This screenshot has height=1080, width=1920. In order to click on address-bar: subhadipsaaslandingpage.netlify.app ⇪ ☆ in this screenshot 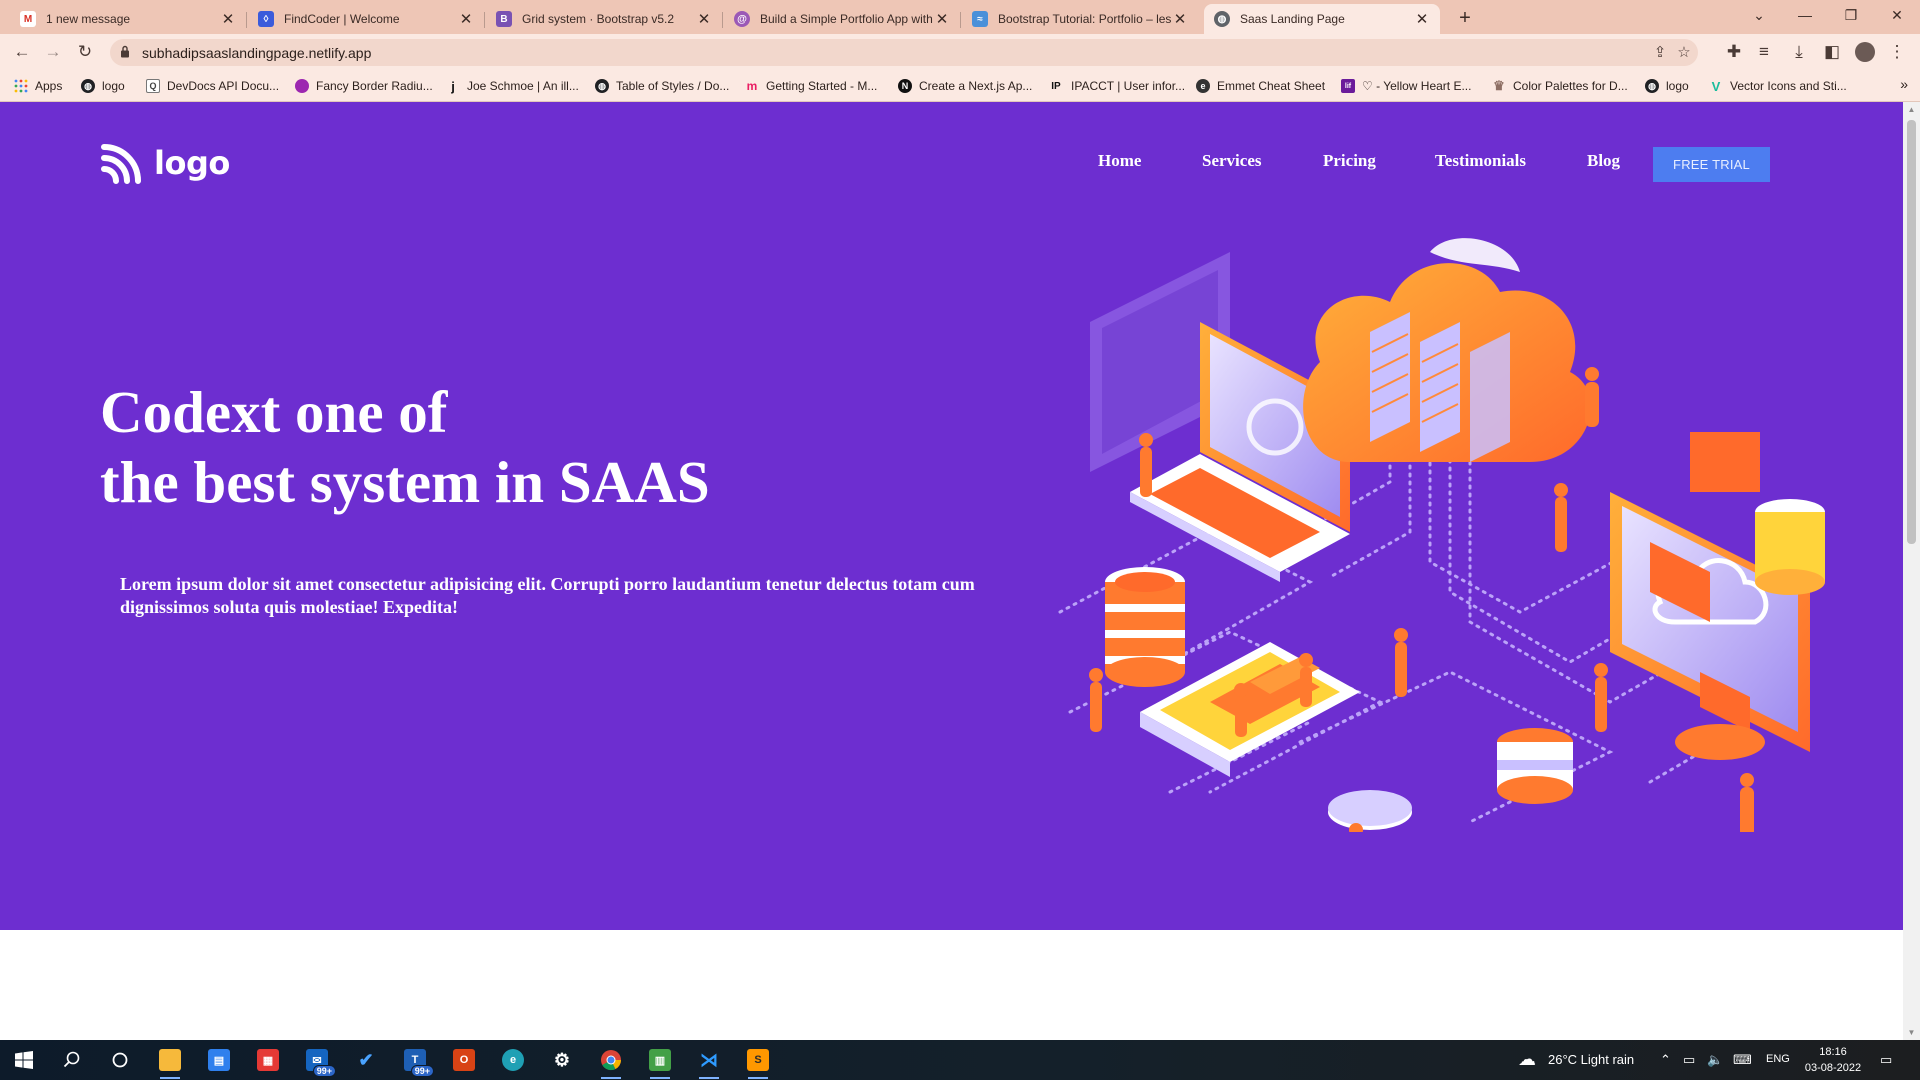, I will do `click(904, 52)`.